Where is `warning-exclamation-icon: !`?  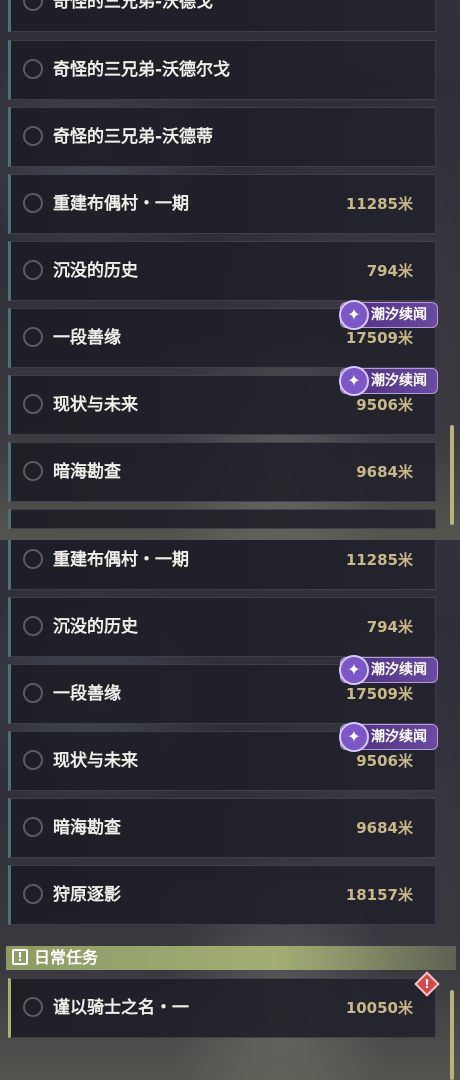
warning-exclamation-icon: ! is located at coordinates (427, 984).